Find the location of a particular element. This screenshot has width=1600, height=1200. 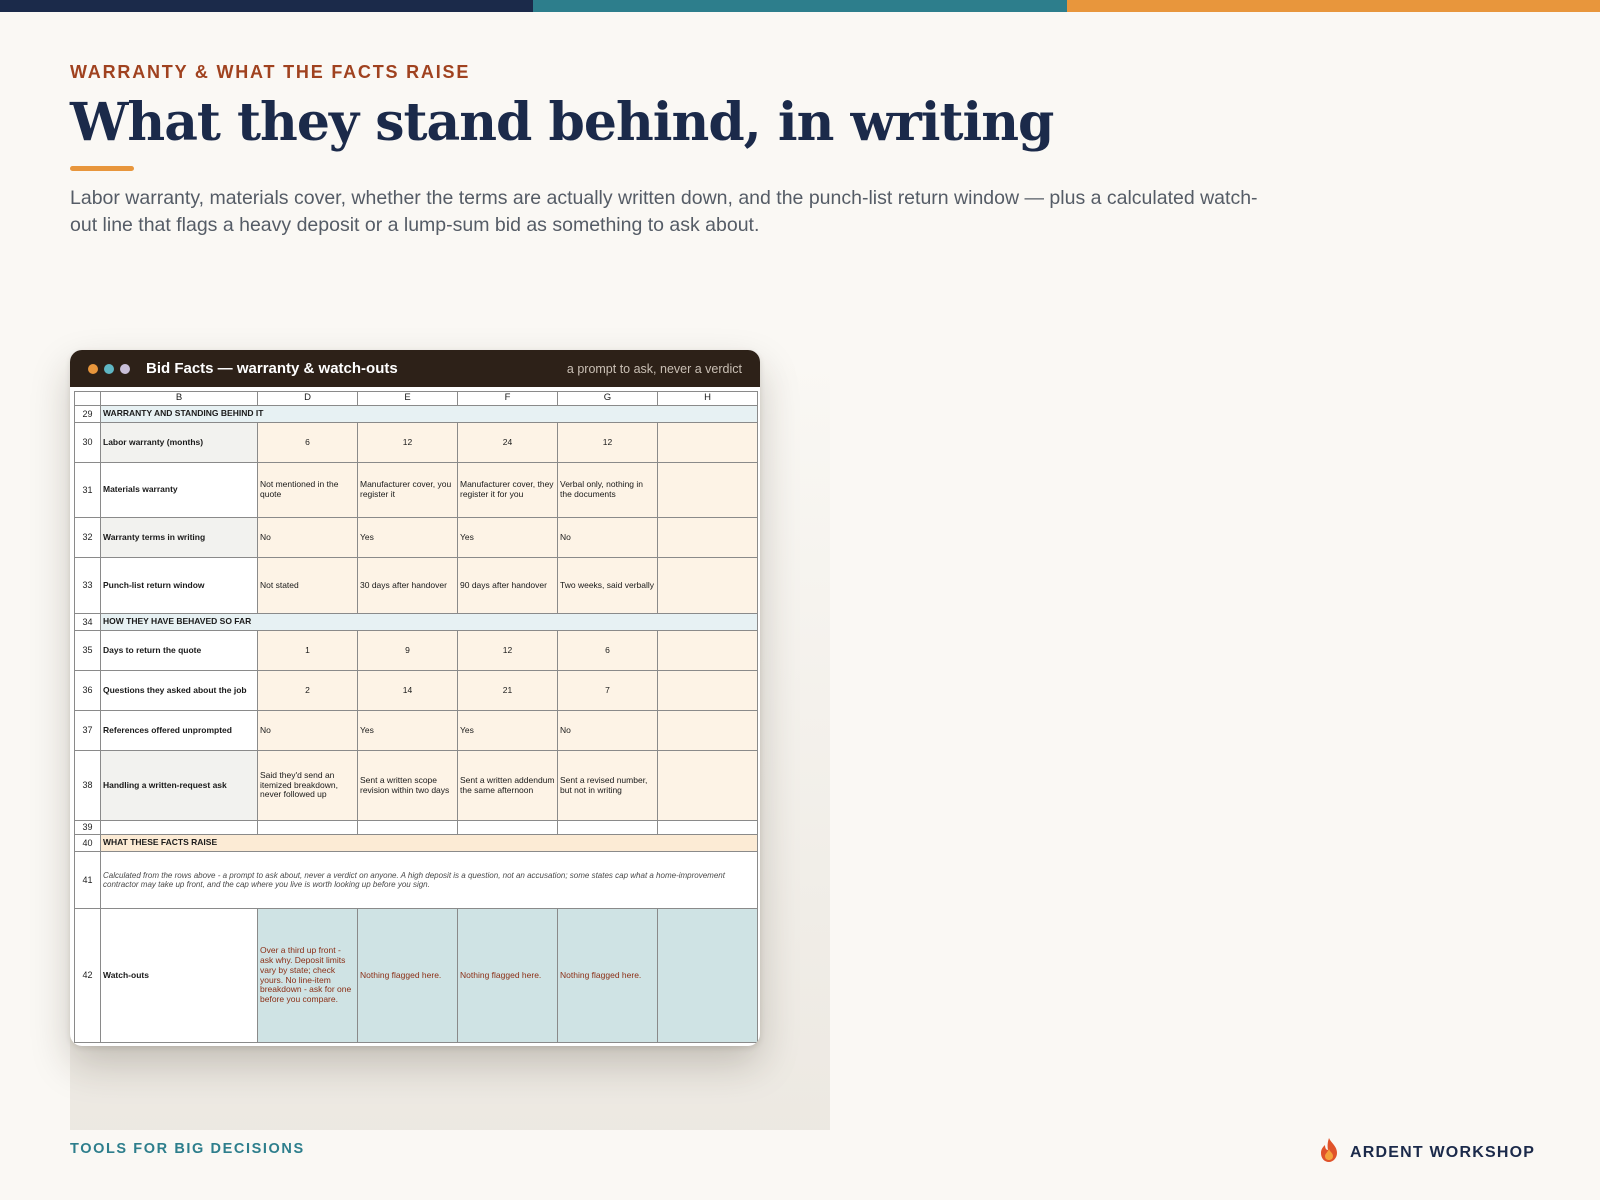

cell-g33: Two weeks, said verbally is located at coordinates (607, 585).